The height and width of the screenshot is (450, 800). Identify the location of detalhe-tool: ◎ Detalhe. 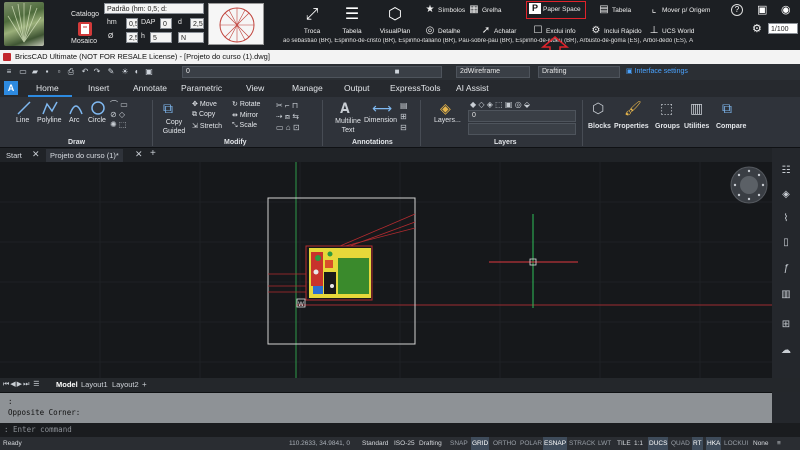
(442, 31).